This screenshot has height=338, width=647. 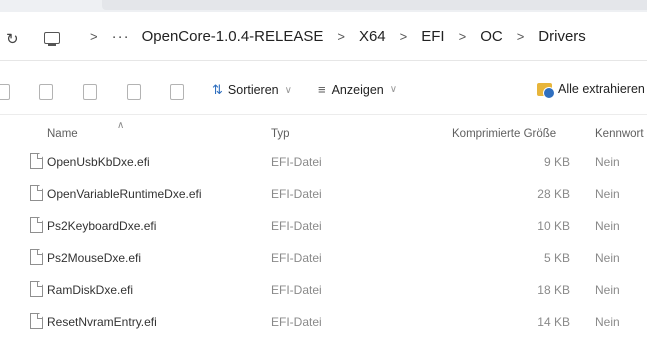 I want to click on view-icon: ≡, so click(x=322, y=89).